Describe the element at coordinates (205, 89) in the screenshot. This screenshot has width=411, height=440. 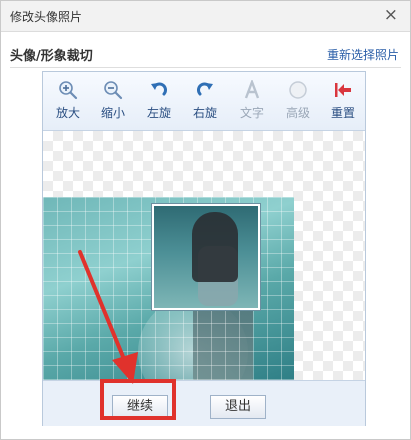
I see `rotate-right-icon` at that location.